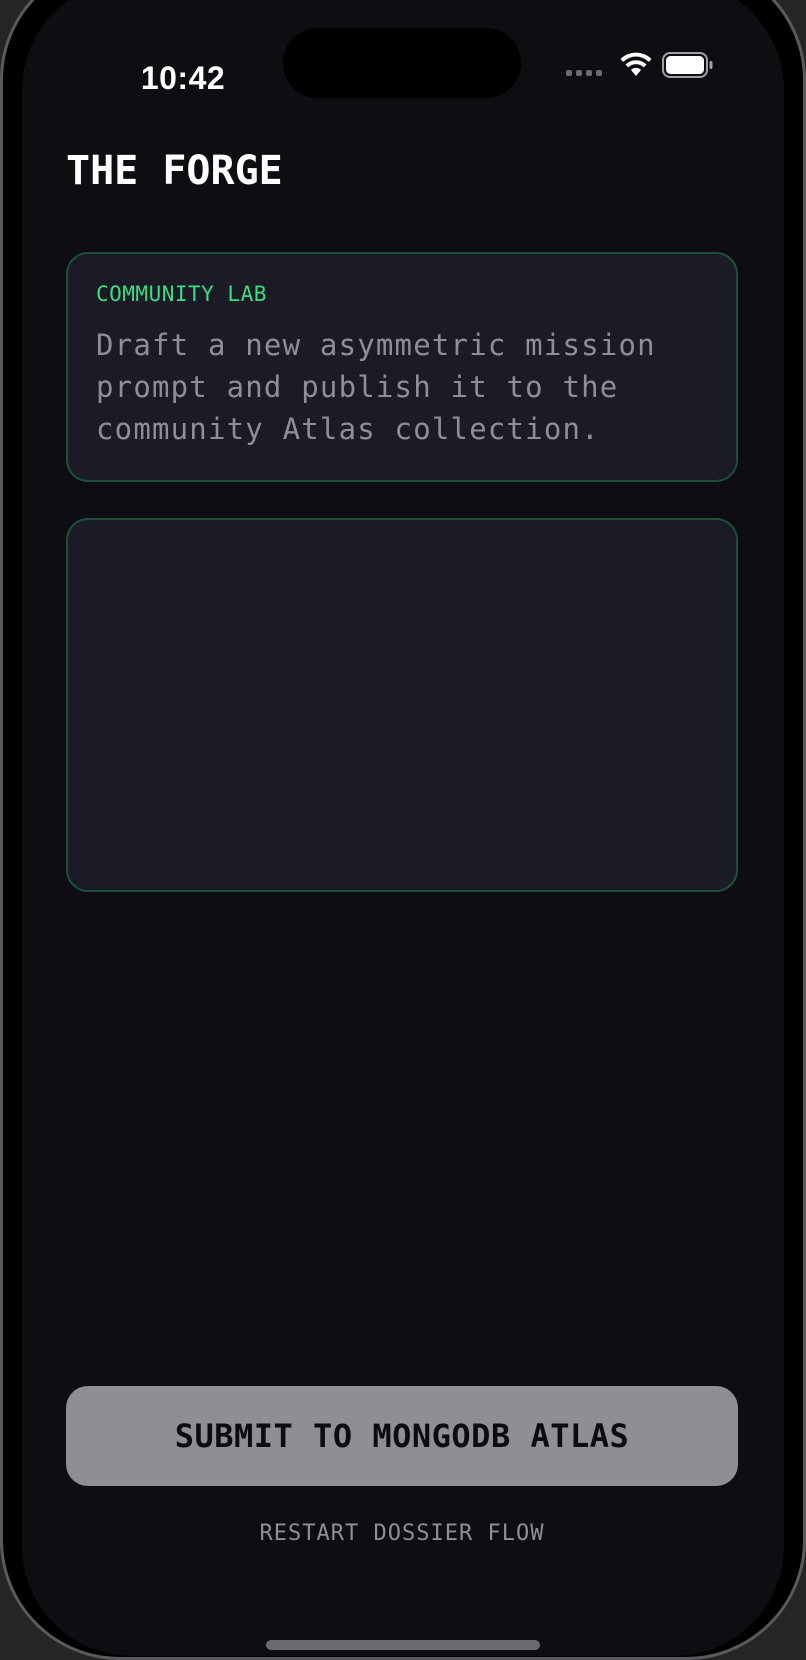 The height and width of the screenshot is (1660, 806). What do you see at coordinates (403, 1645) in the screenshot?
I see `home-indicator` at bounding box center [403, 1645].